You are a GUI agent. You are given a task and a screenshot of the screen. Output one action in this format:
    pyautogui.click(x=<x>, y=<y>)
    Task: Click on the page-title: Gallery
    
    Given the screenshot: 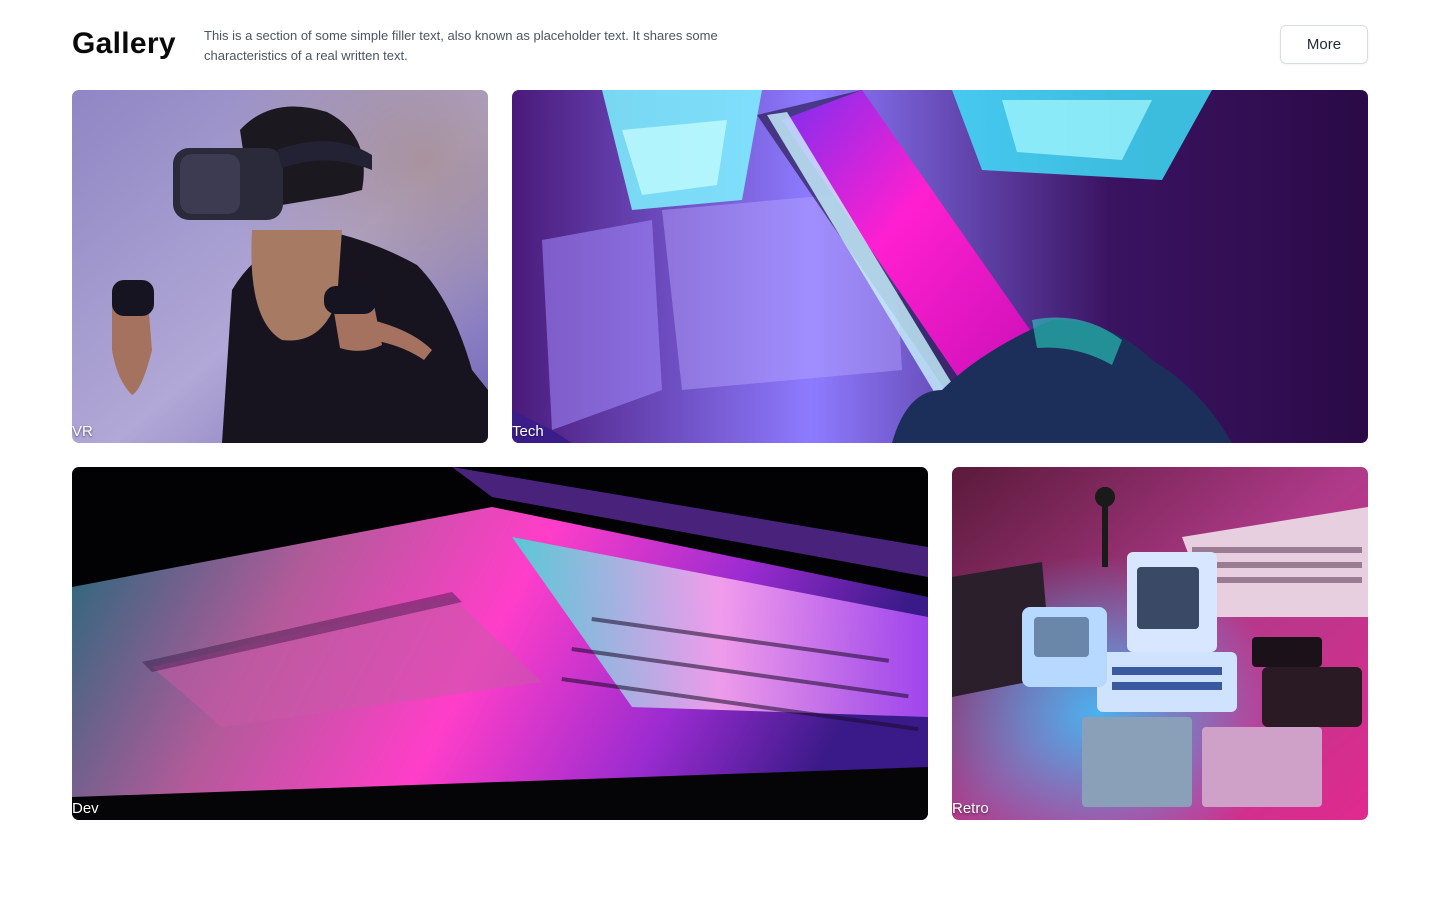 What is the action you would take?
    pyautogui.click(x=124, y=43)
    